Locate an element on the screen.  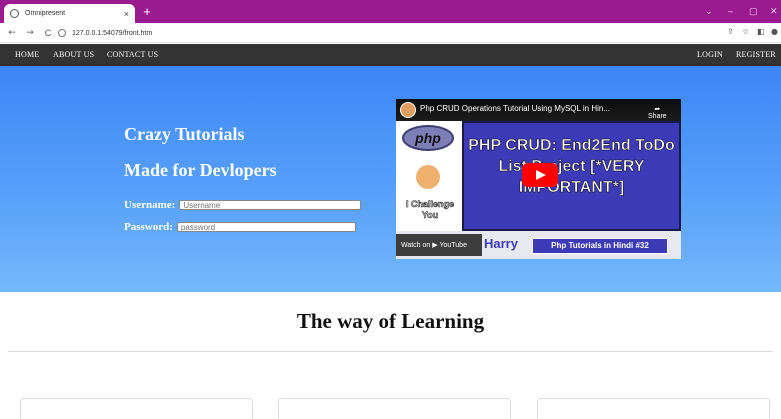
share-icon: ➦ is located at coordinates (657, 109).